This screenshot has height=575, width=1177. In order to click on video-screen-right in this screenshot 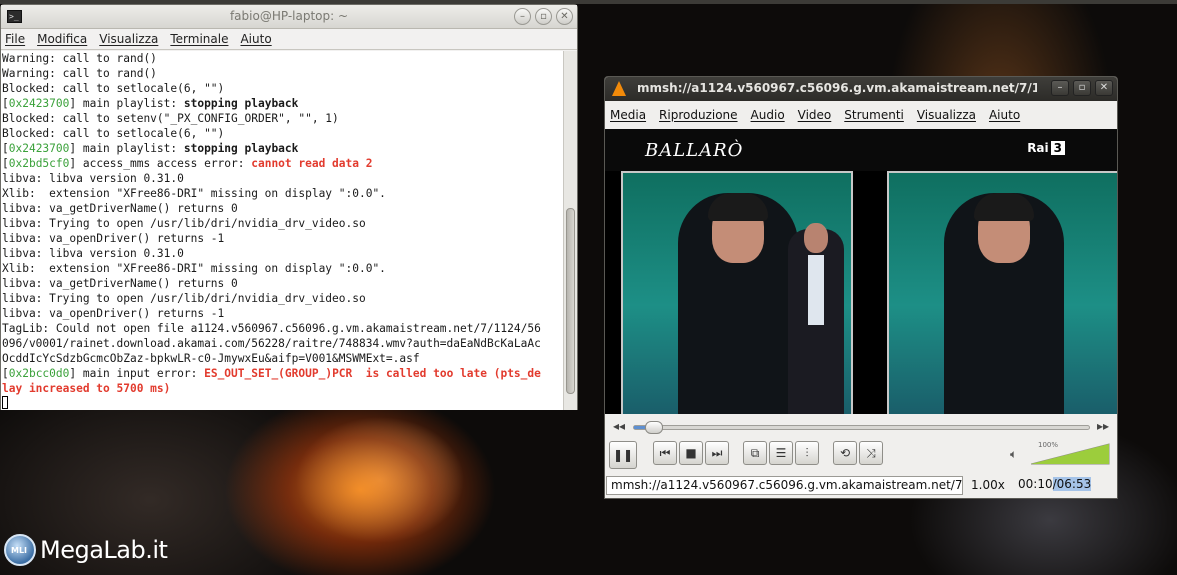, I will do `click(1002, 292)`.